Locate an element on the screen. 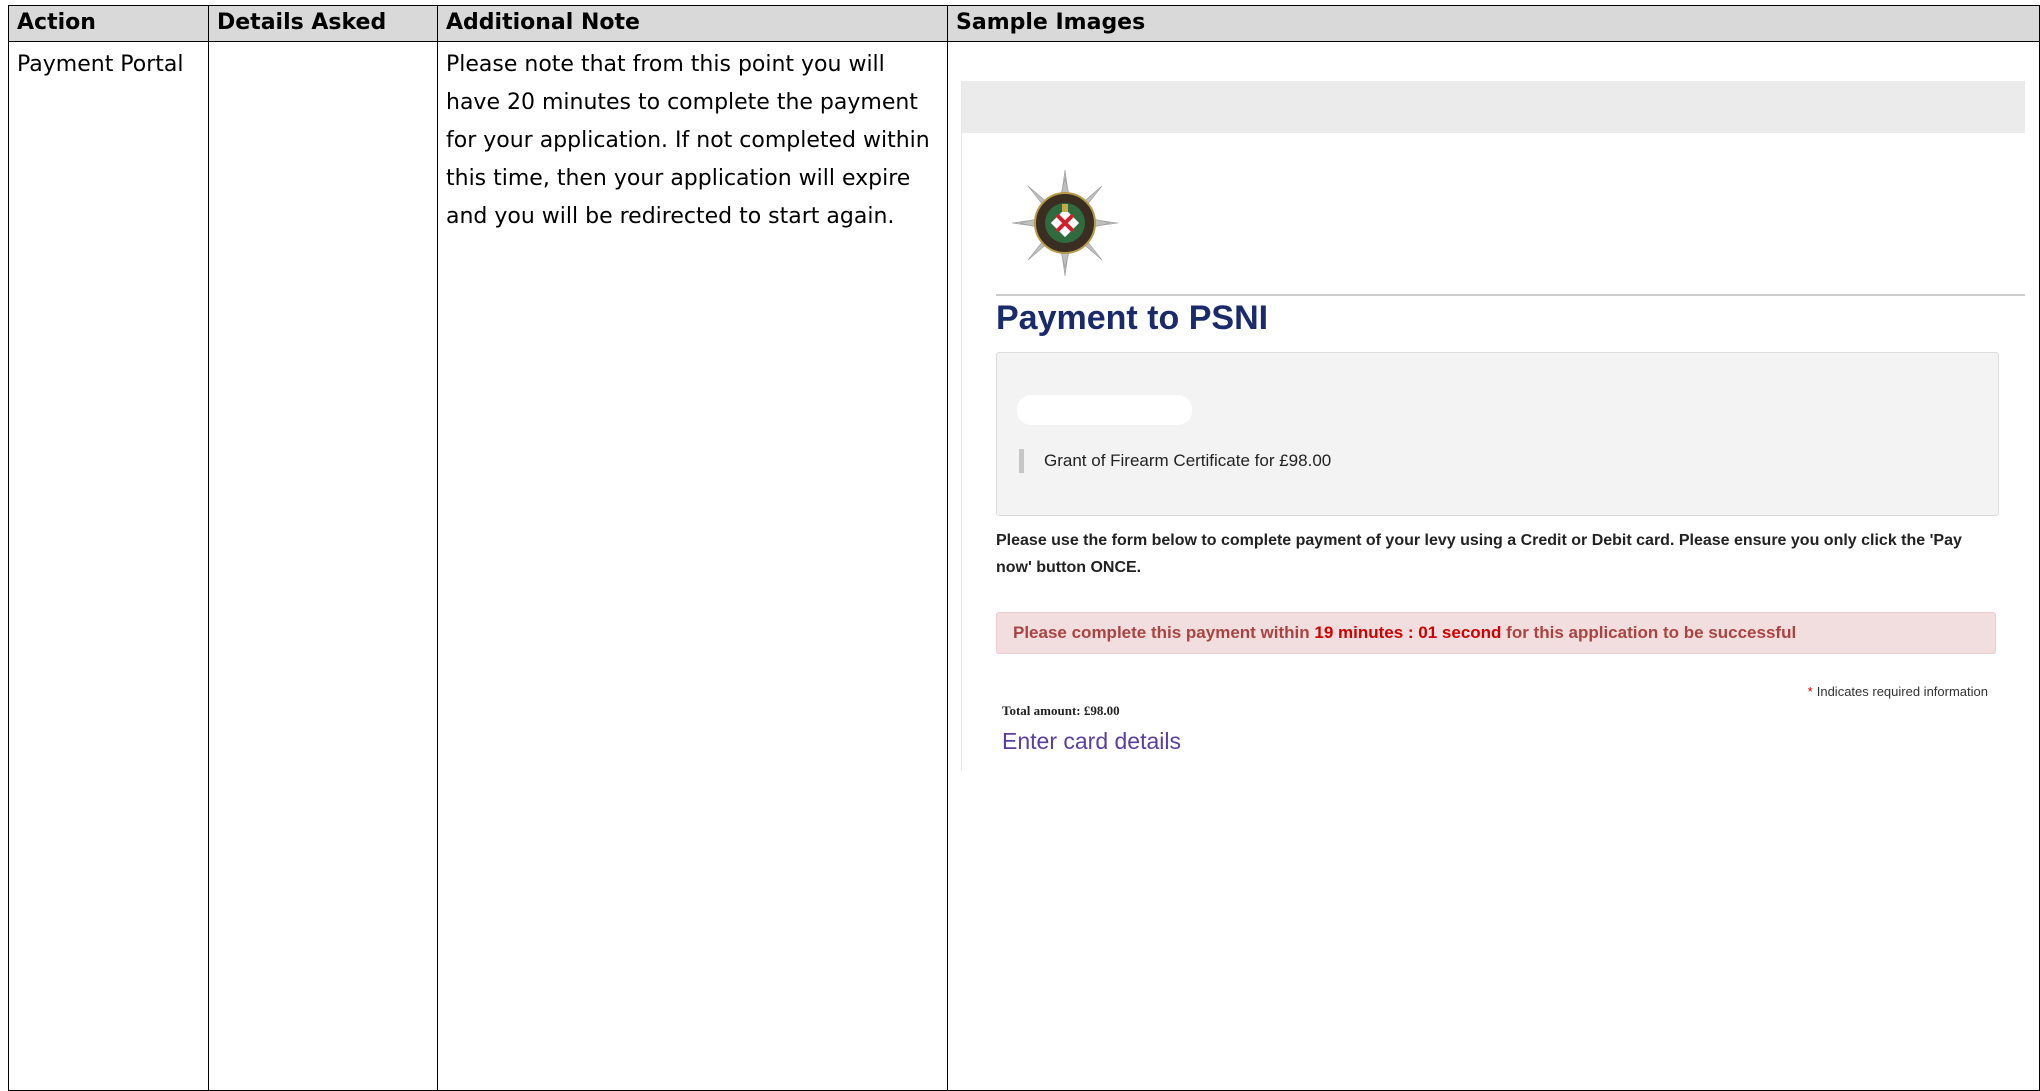  header-details-asked: Details Asked is located at coordinates (323, 23).